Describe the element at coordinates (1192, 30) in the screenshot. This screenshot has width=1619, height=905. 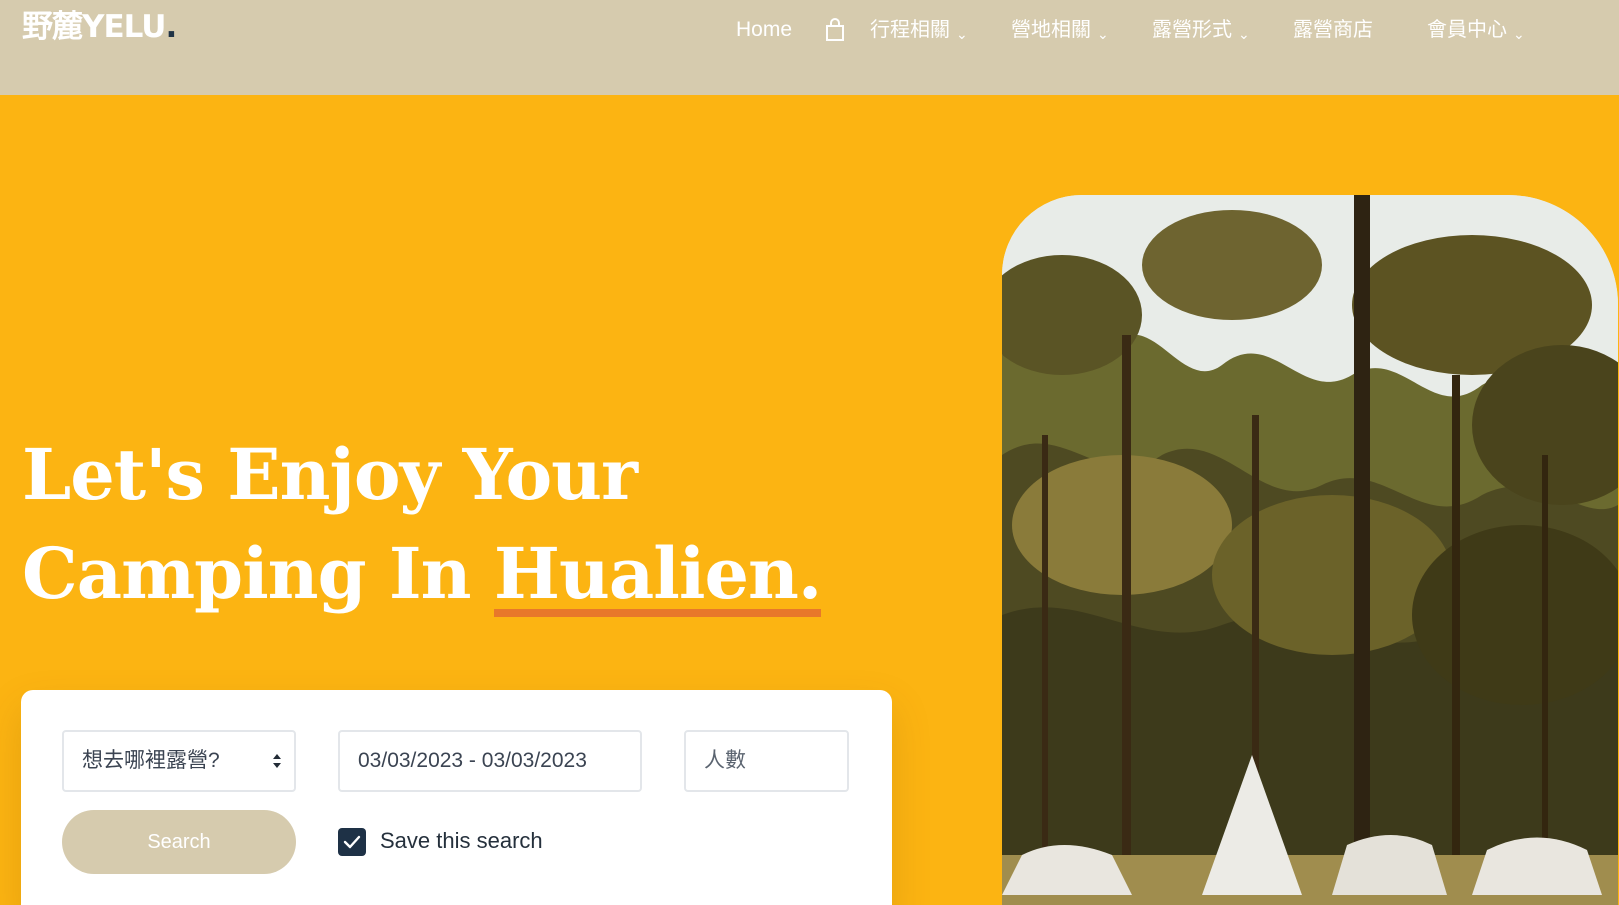
I see `nav-camp-style-label: 露營形式` at that location.